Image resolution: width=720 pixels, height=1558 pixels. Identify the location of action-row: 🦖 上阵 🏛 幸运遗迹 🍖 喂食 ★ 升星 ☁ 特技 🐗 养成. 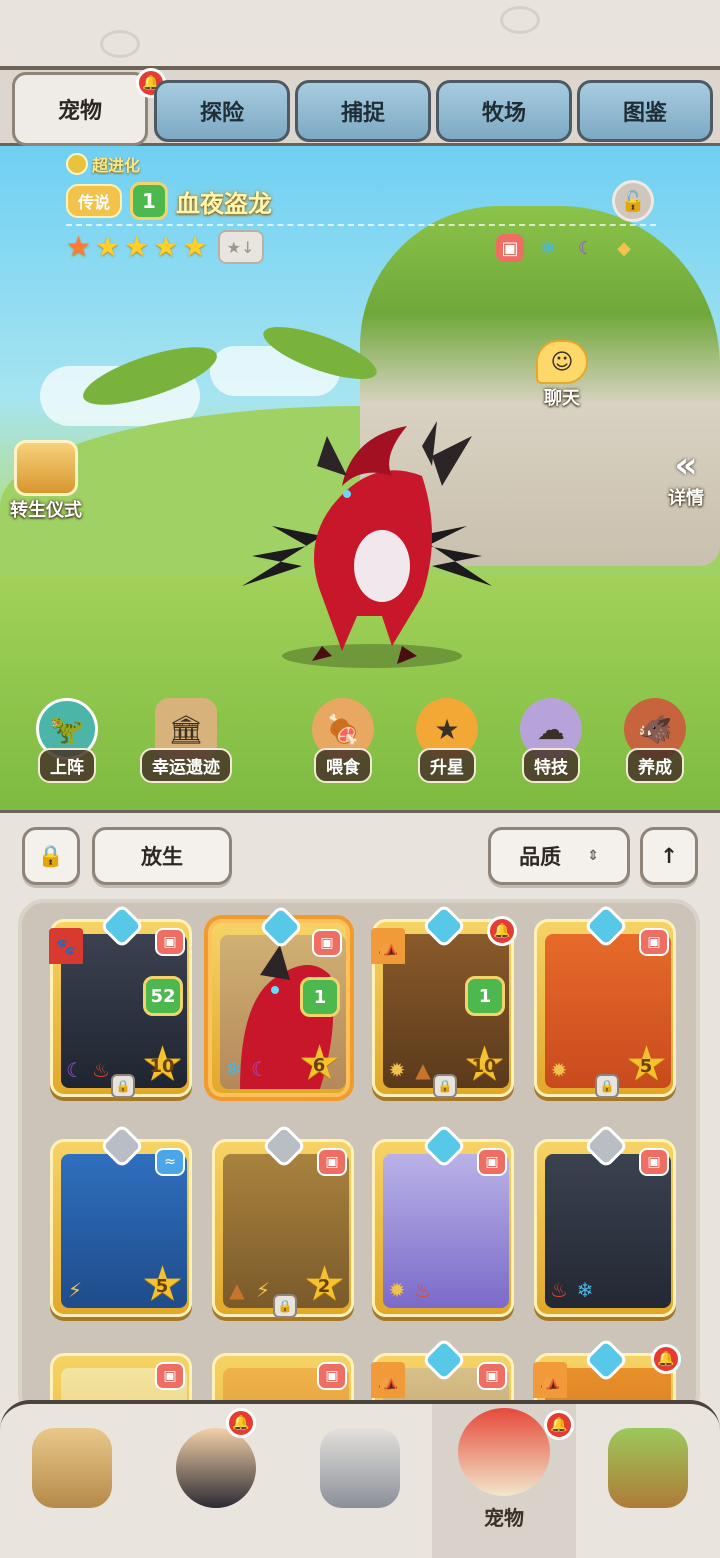
(360, 748).